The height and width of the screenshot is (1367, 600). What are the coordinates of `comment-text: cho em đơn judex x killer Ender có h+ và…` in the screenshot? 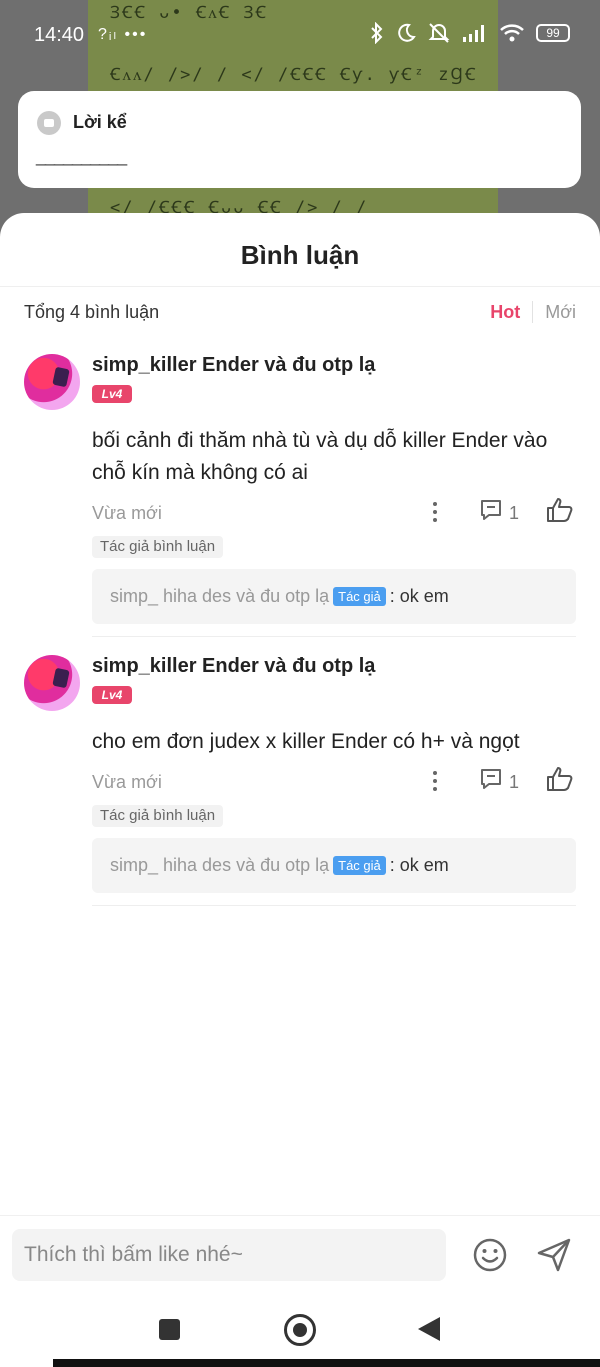 It's located at (306, 741).